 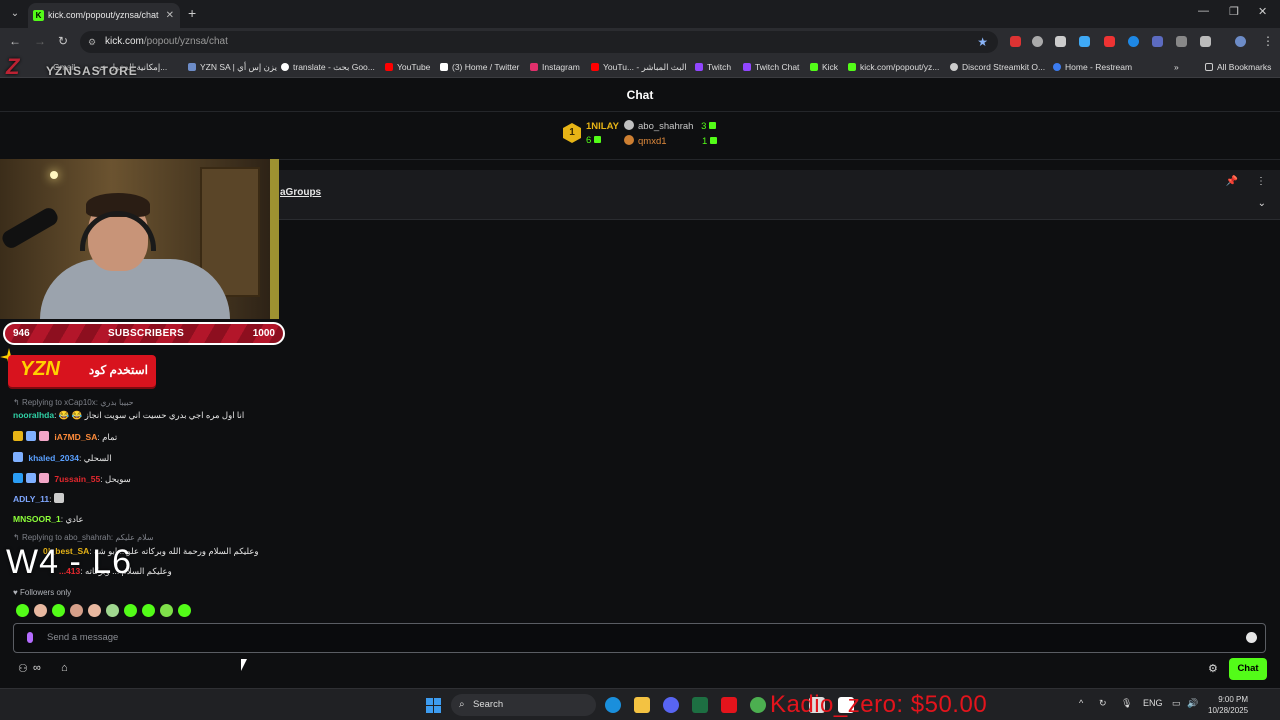 I want to click on pin-icon: 📌, so click(x=1232, y=181).